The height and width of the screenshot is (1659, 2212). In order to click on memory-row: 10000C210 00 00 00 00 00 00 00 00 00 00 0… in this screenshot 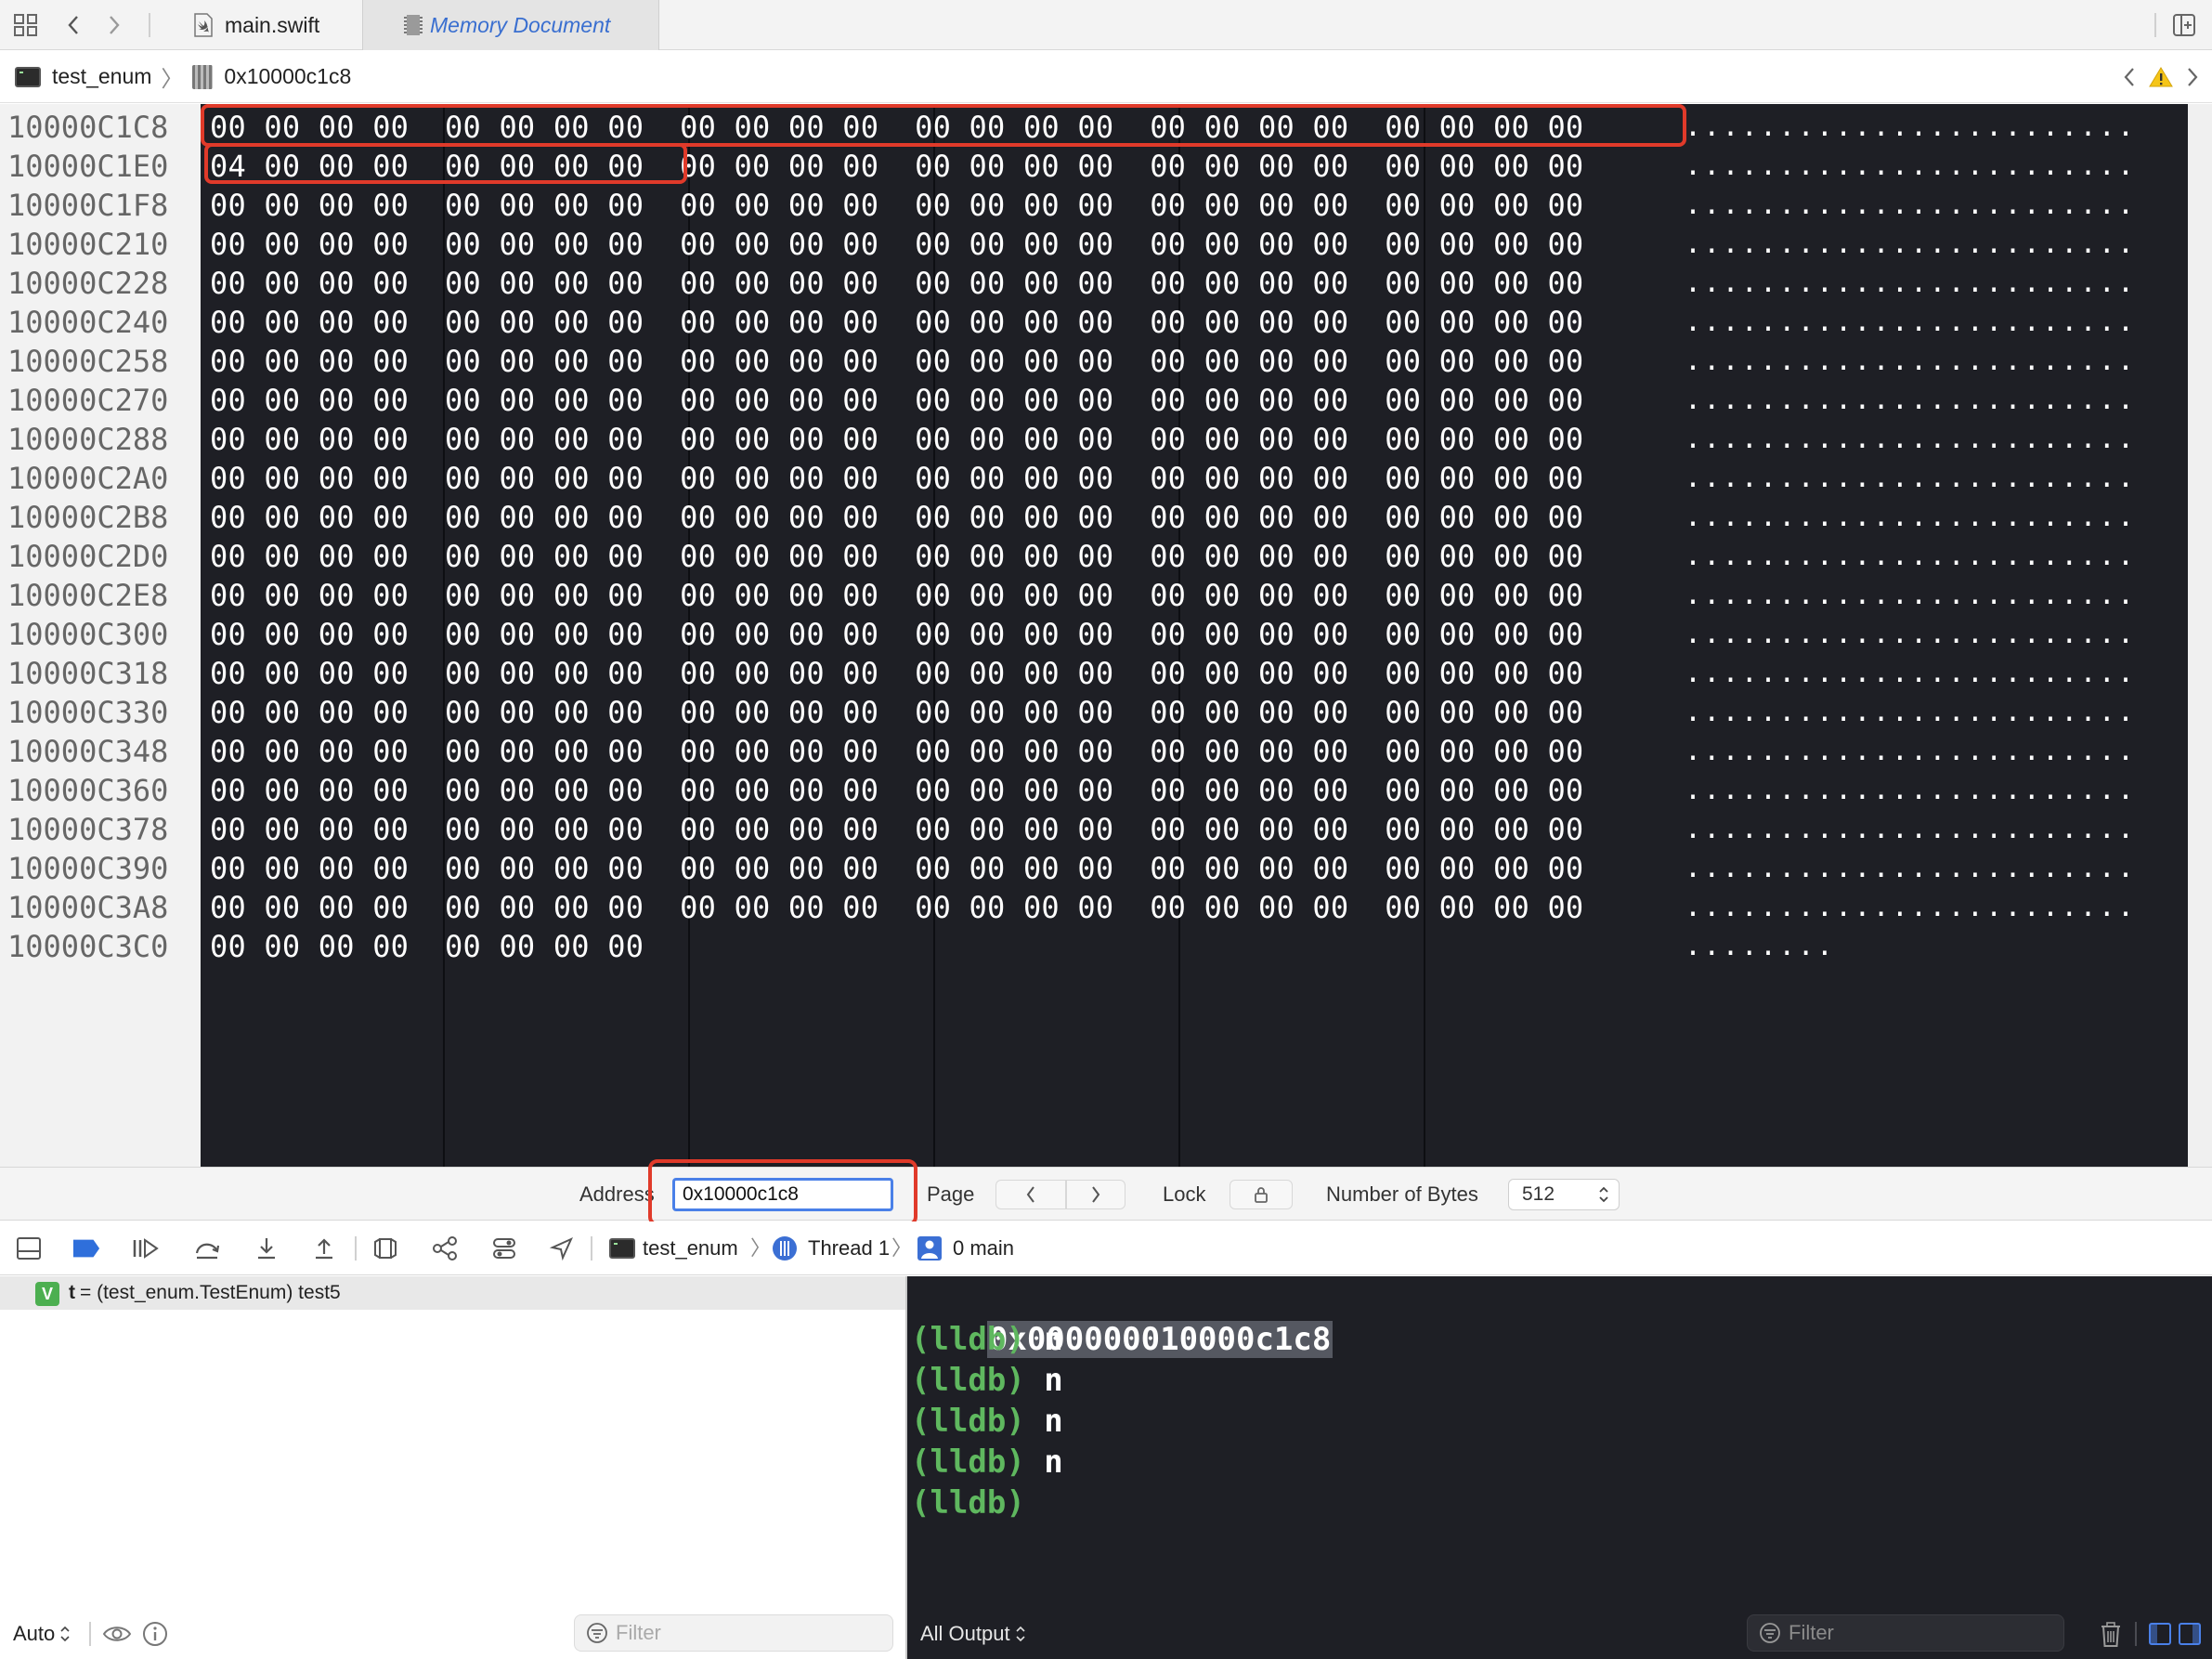, I will do `click(1106, 244)`.